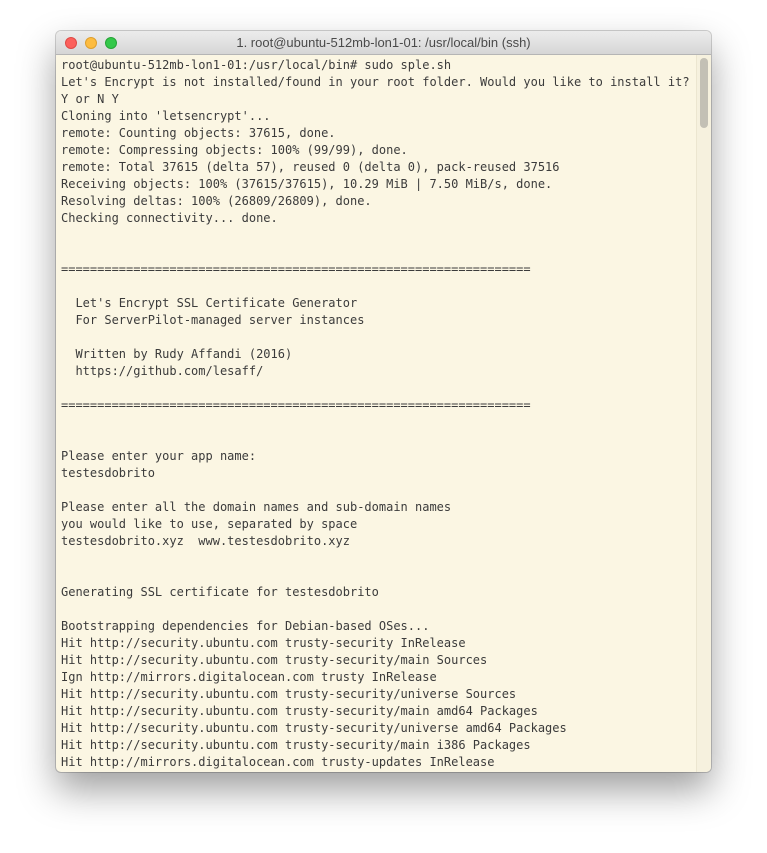  I want to click on terminal-line: Please enter your app name:, so click(159, 456).